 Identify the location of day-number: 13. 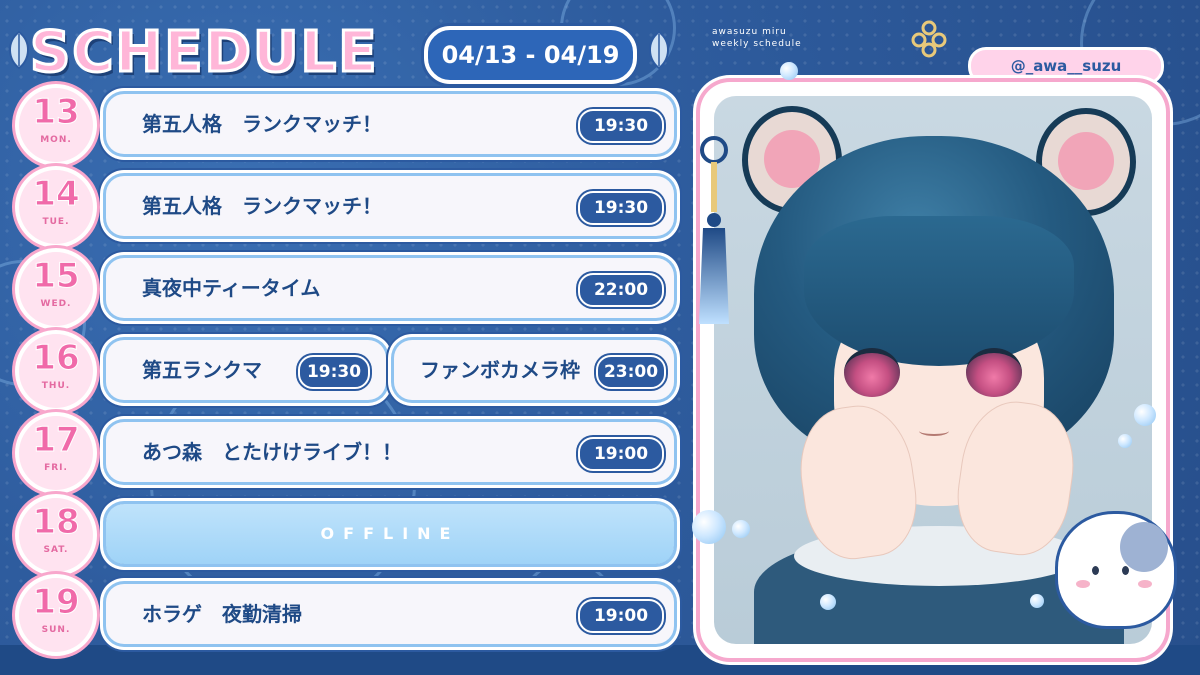
(56, 112).